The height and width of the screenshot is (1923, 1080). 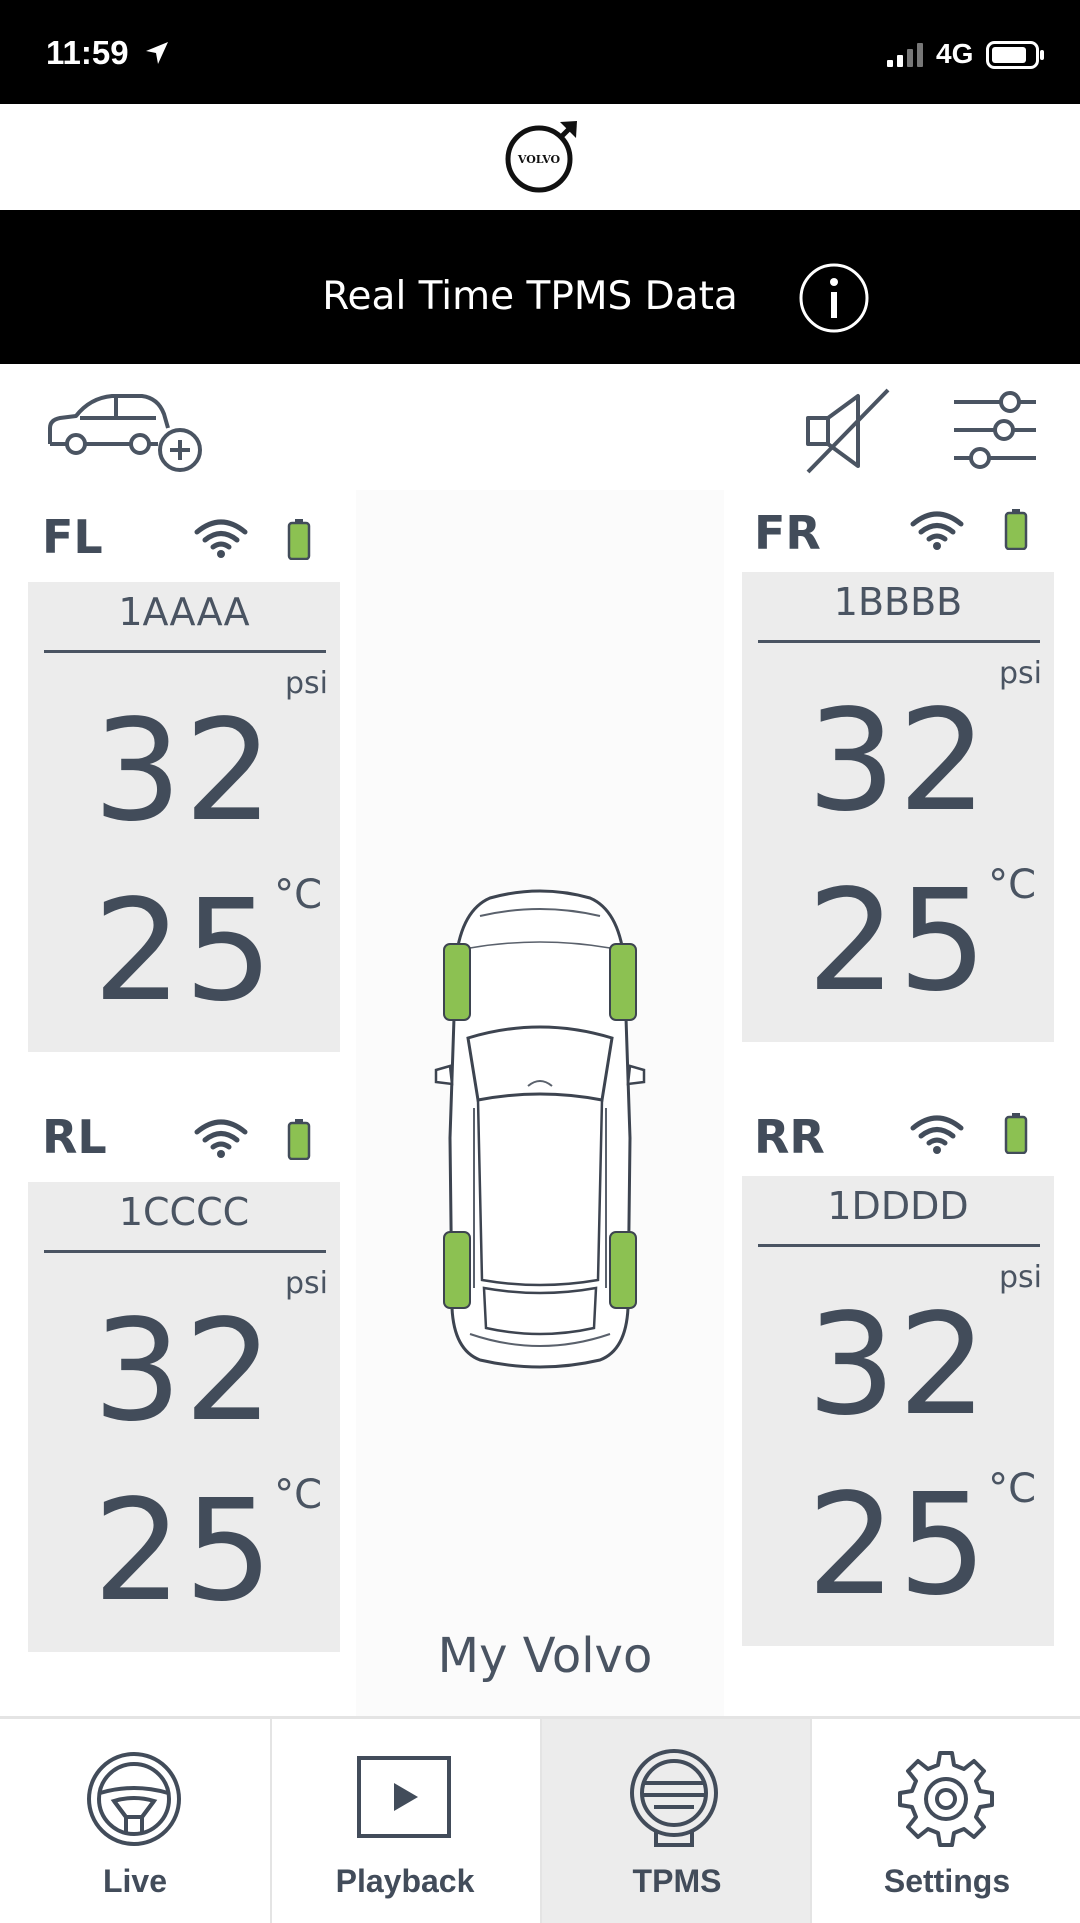 I want to click on tire-card-rl: 1CCCC psi 32 °C 25, so click(x=184, y=1417).